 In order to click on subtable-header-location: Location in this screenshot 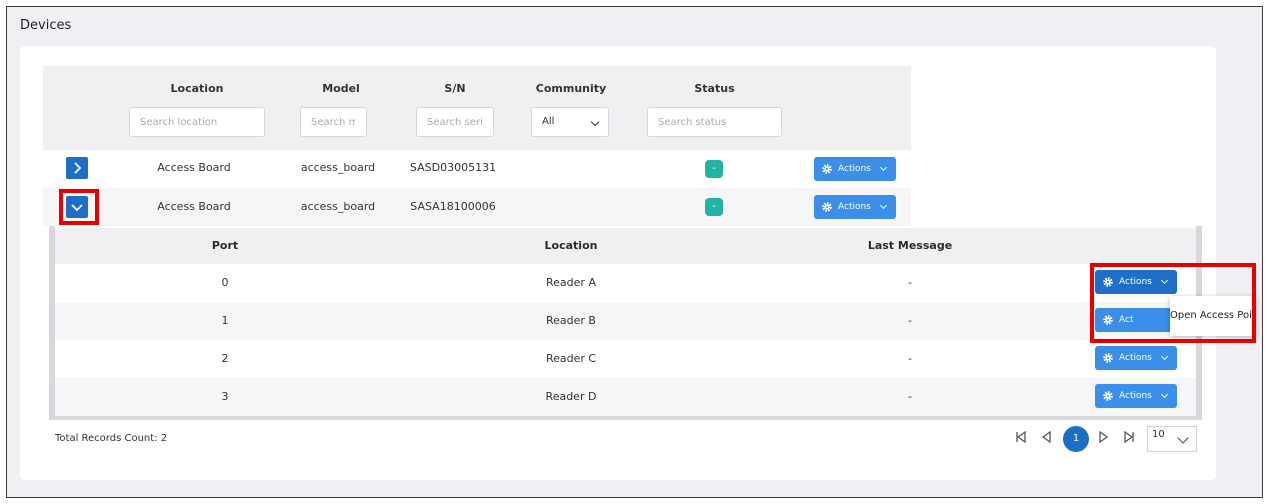, I will do `click(571, 245)`.